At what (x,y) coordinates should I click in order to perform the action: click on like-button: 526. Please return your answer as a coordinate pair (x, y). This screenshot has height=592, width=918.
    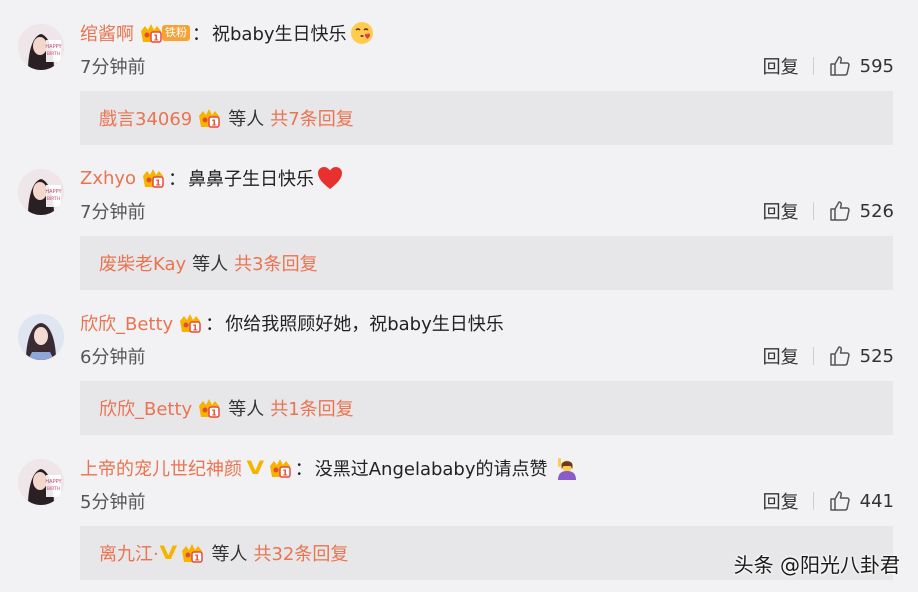
    Looking at the image, I should click on (861, 211).